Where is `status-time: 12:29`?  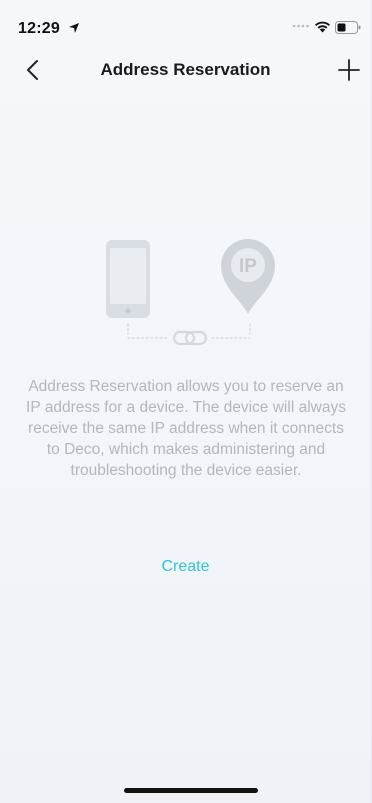
status-time: 12:29 is located at coordinates (39, 28).